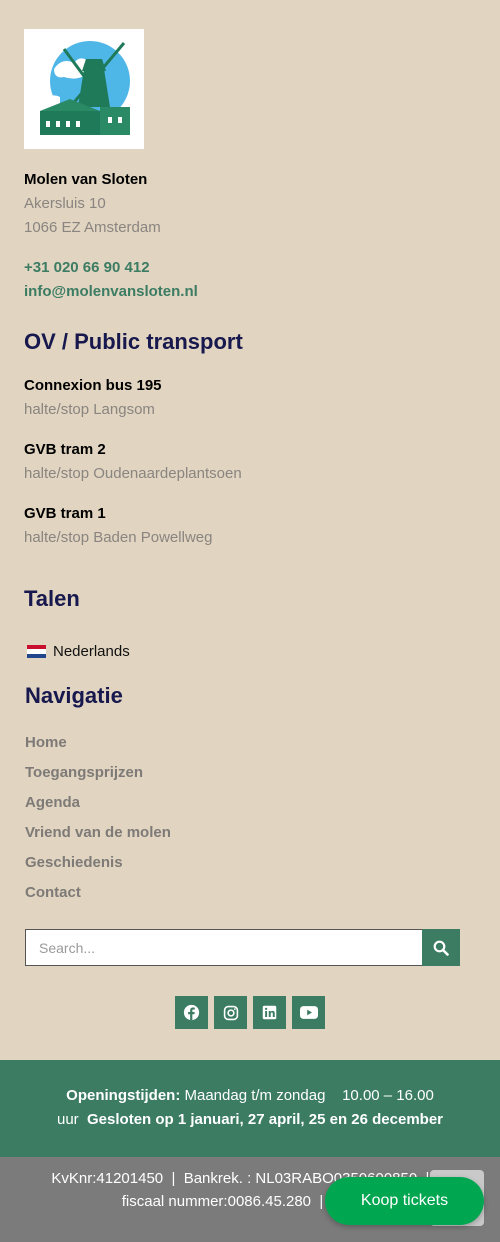  What do you see at coordinates (53, 892) in the screenshot?
I see `nav-item-contact: Contact` at bounding box center [53, 892].